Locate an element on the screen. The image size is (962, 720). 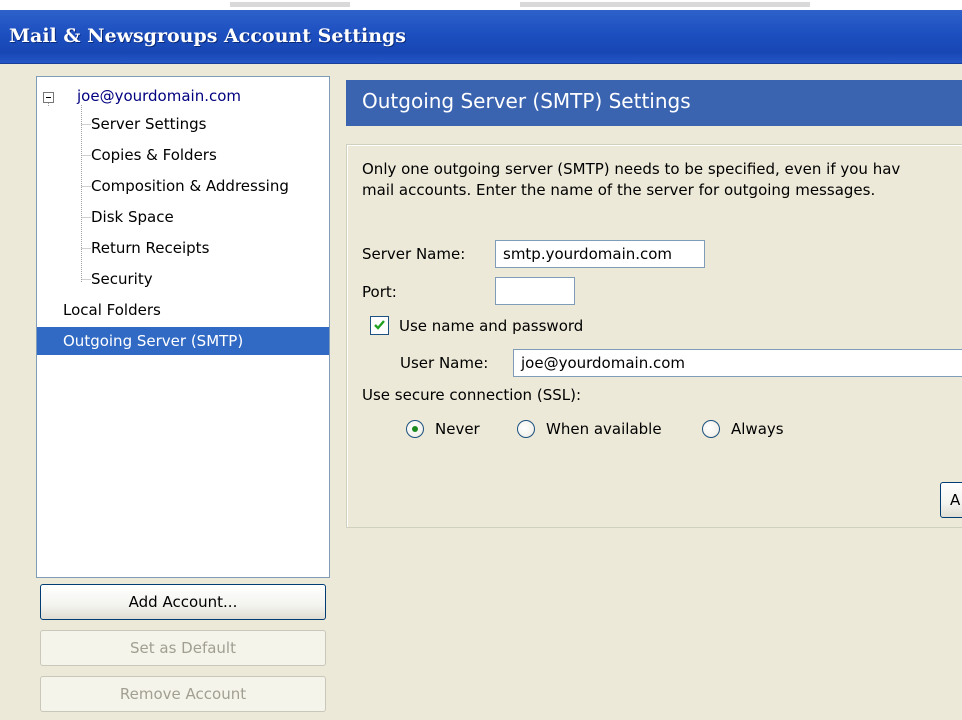
checkmark-icon is located at coordinates (379, 325).